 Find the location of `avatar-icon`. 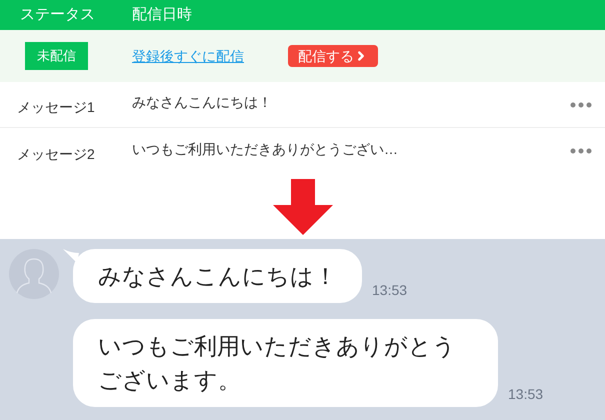

avatar-icon is located at coordinates (34, 274).